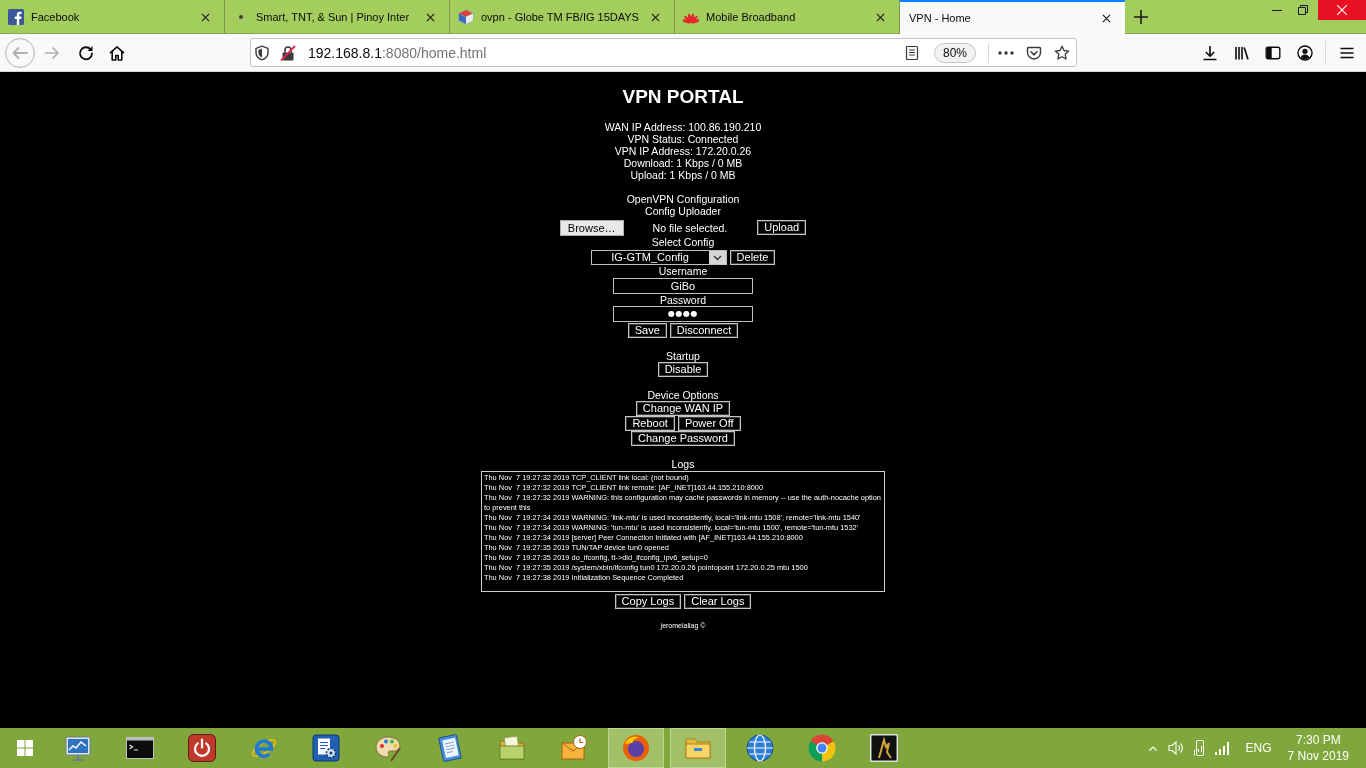 The width and height of the screenshot is (1366, 768). What do you see at coordinates (1277, 10) in the screenshot?
I see `minimize-icon` at bounding box center [1277, 10].